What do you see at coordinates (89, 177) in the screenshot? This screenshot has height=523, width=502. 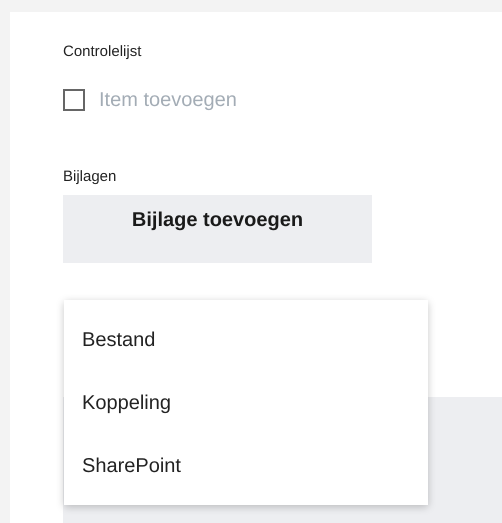 I see `section-label: Bijlagen` at bounding box center [89, 177].